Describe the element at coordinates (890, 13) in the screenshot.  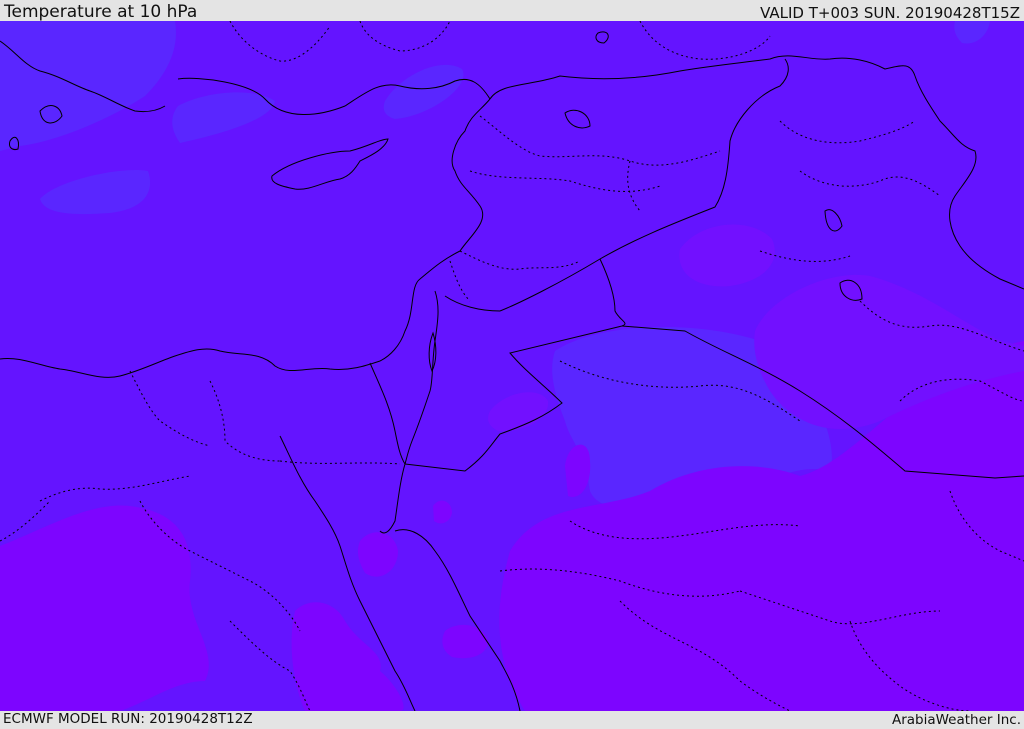
I see `valid-time-label: VALID T+003 SUN. 20190428T15Z` at that location.